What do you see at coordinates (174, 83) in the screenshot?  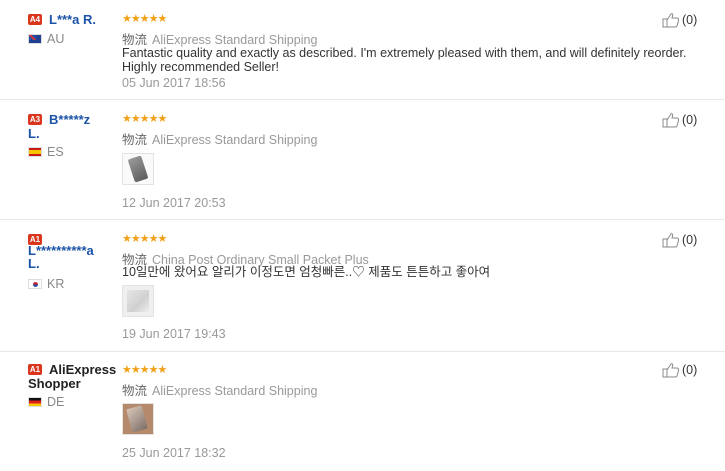 I see `review-date: 05 Jun 2017 18:56` at bounding box center [174, 83].